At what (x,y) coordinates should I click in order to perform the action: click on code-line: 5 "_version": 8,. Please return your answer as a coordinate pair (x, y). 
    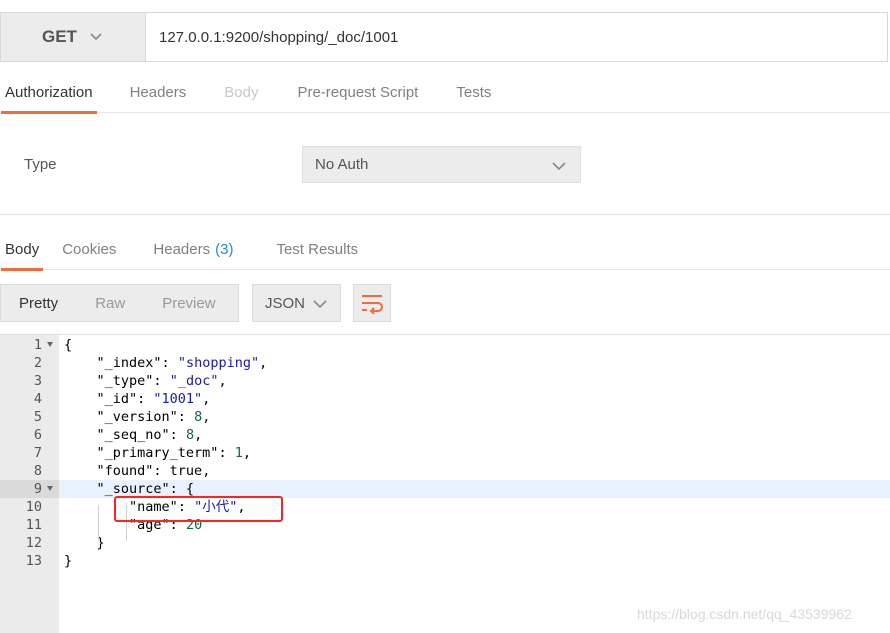
    Looking at the image, I should click on (445, 417).